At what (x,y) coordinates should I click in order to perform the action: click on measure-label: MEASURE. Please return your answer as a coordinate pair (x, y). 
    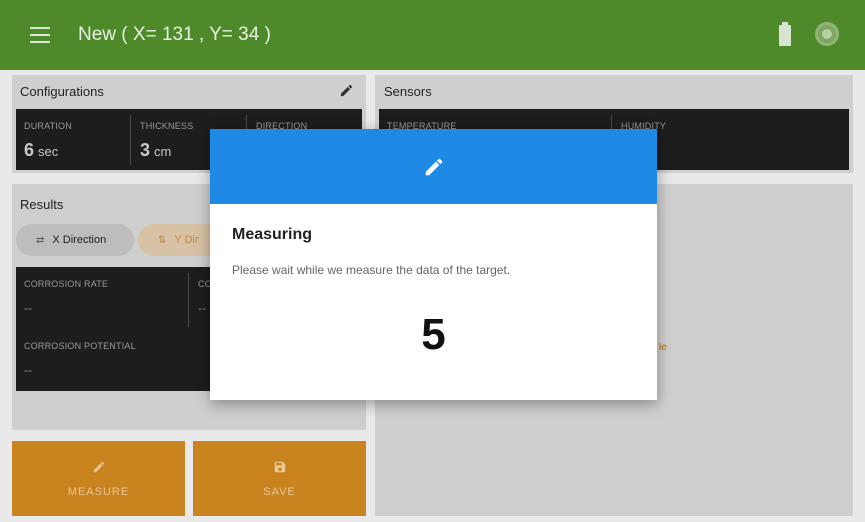
    Looking at the image, I should click on (98, 491).